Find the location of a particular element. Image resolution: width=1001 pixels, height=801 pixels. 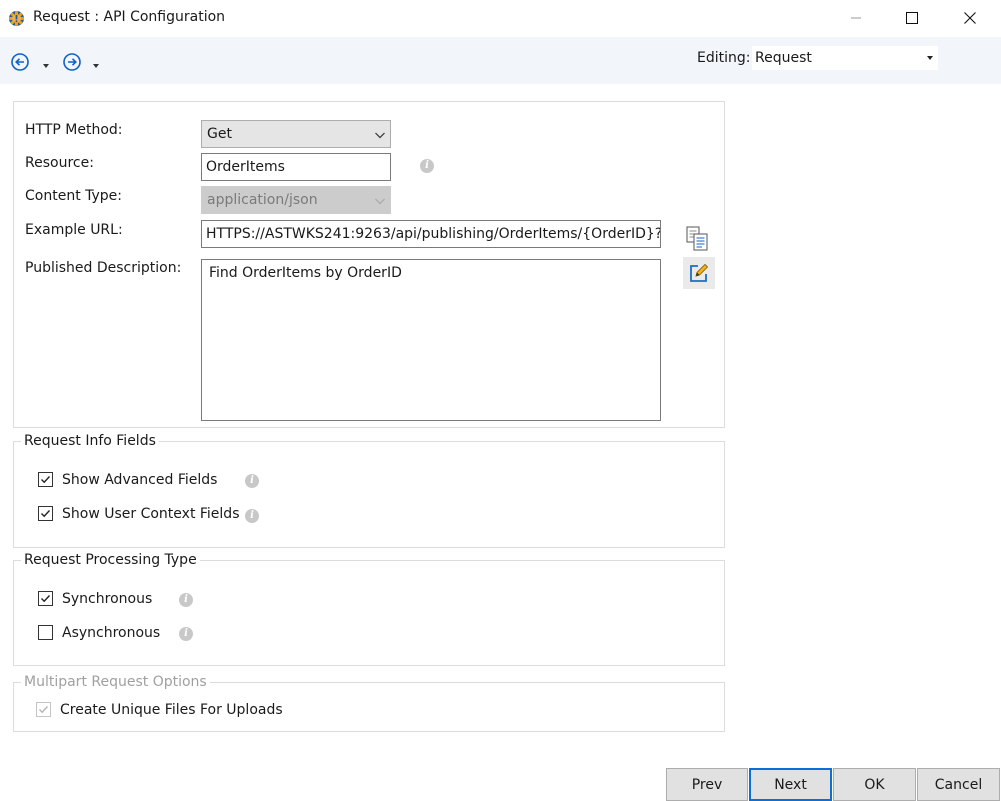

resource-input: OrderItems is located at coordinates (296, 167).